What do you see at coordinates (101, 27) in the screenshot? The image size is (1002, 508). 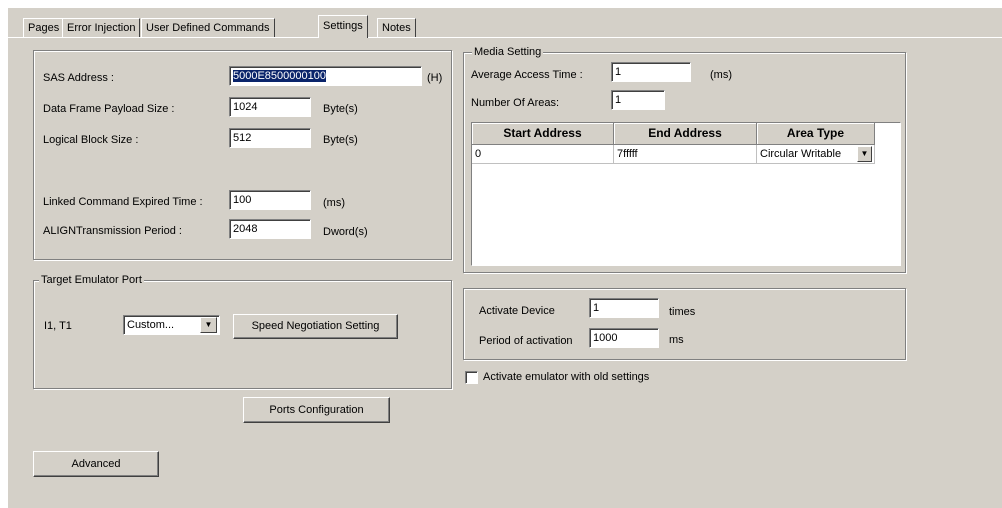 I see `tab-error-injection: Error Injection` at bounding box center [101, 27].